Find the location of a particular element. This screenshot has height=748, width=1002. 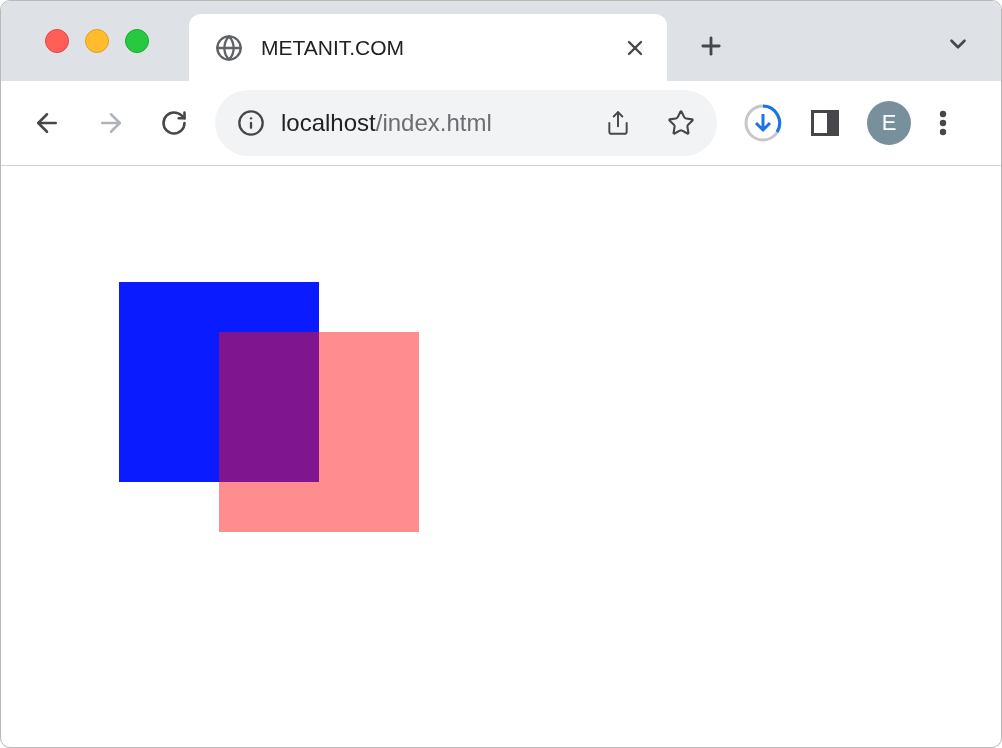

menu-button is located at coordinates (943, 123).